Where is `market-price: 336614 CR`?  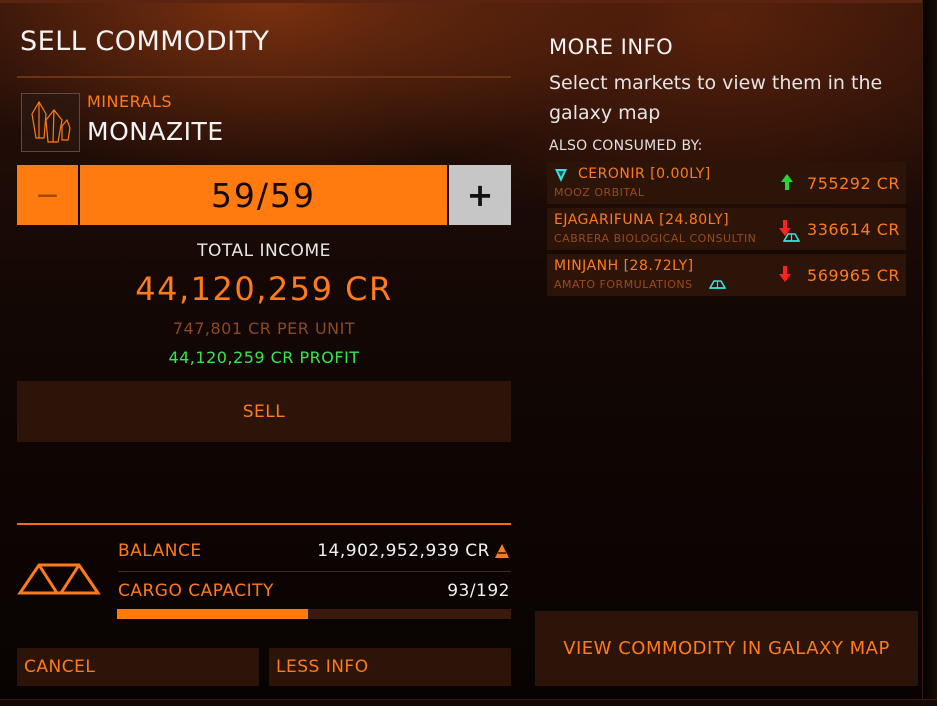 market-price: 336614 CR is located at coordinates (853, 229).